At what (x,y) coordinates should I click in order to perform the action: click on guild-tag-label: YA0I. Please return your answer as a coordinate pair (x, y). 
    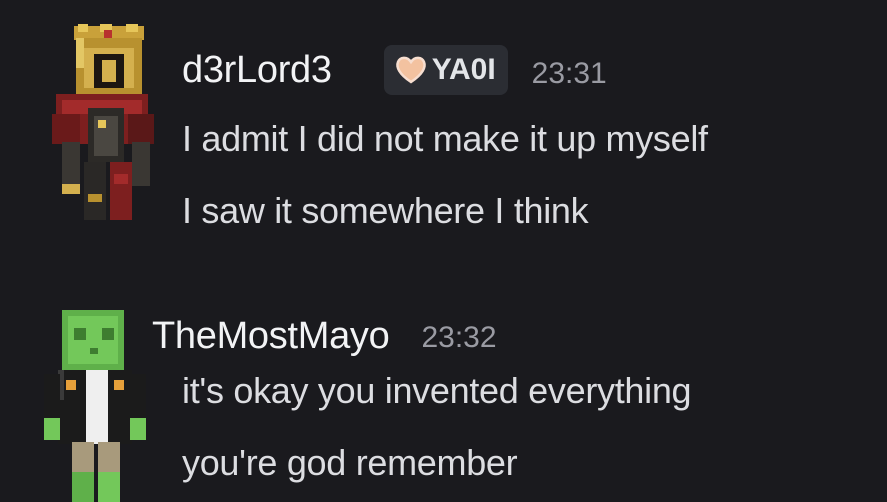
    Looking at the image, I should click on (463, 69).